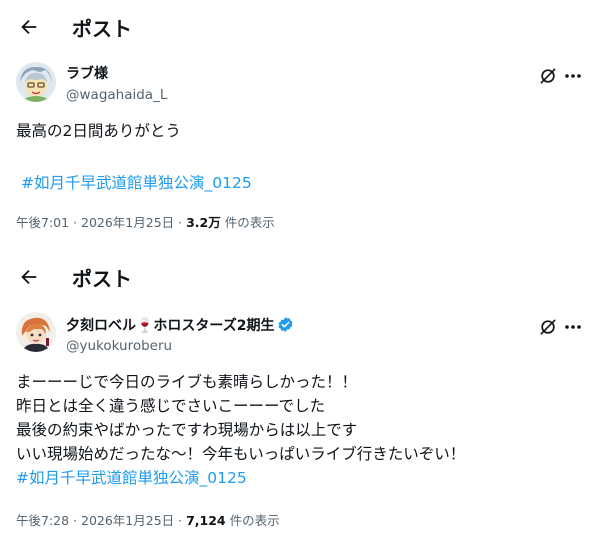 Image resolution: width=599 pixels, height=549 pixels. Describe the element at coordinates (187, 430) in the screenshot. I see `post-text-line: 最後の約束やばかったですわ現場からは以上です` at that location.